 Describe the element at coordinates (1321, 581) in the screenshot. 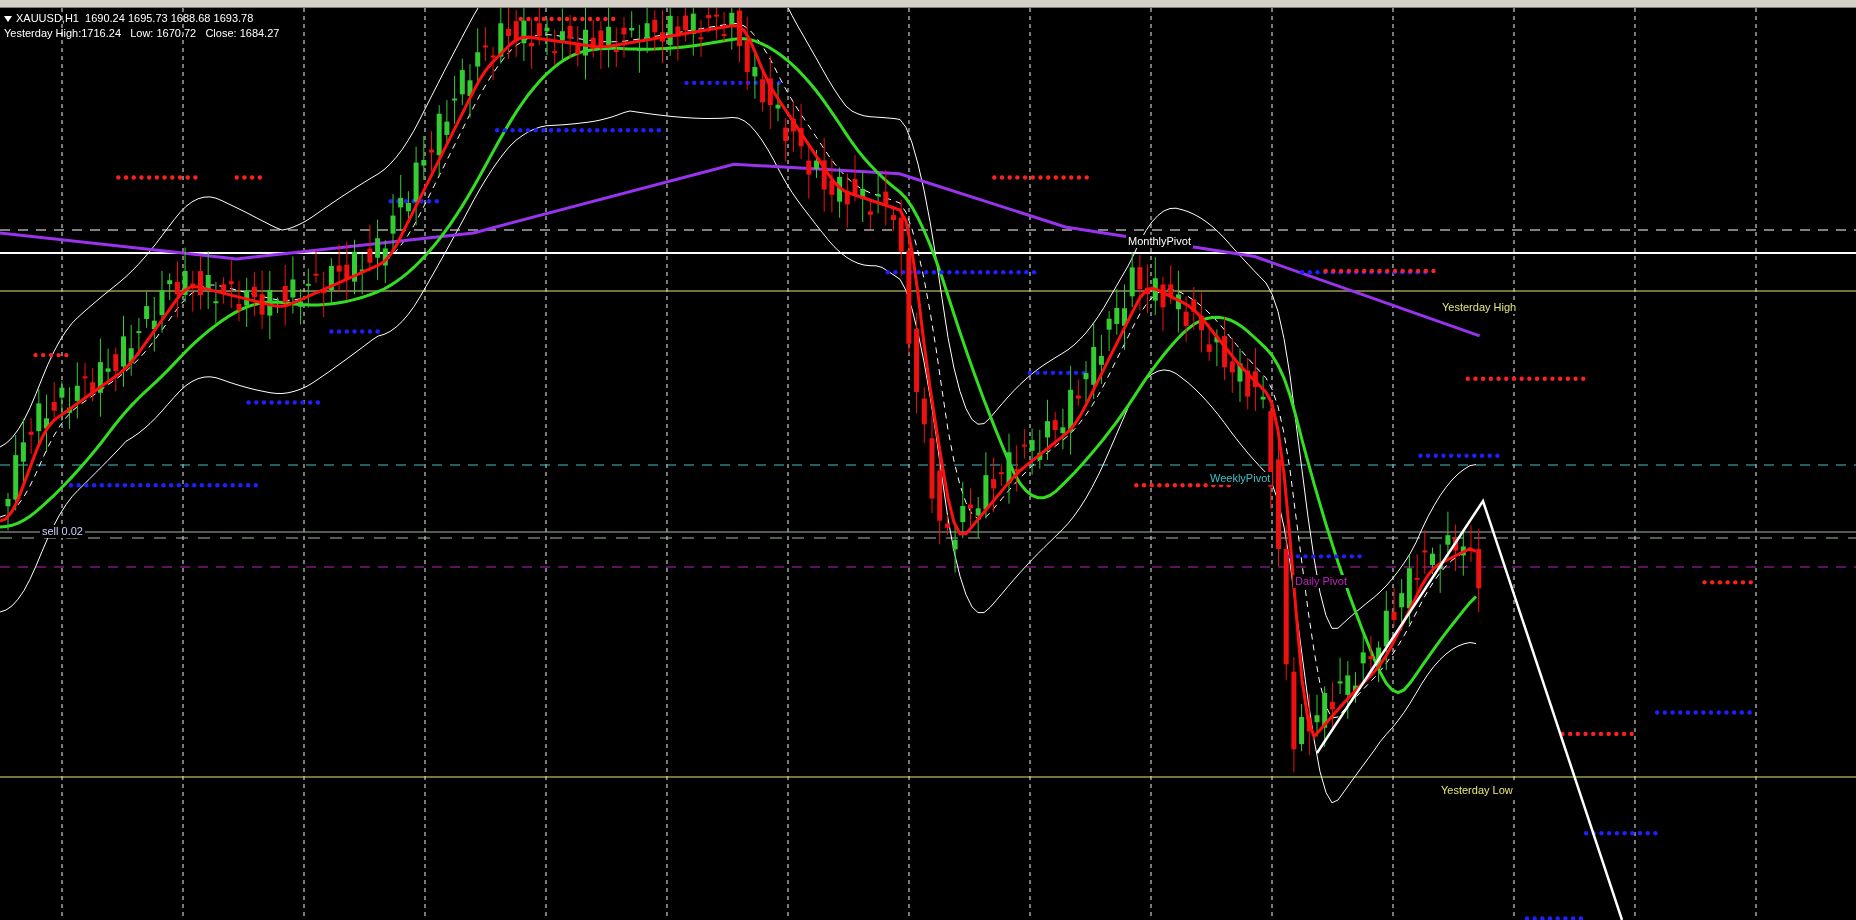

I see `level-label: Daily Pivot` at that location.